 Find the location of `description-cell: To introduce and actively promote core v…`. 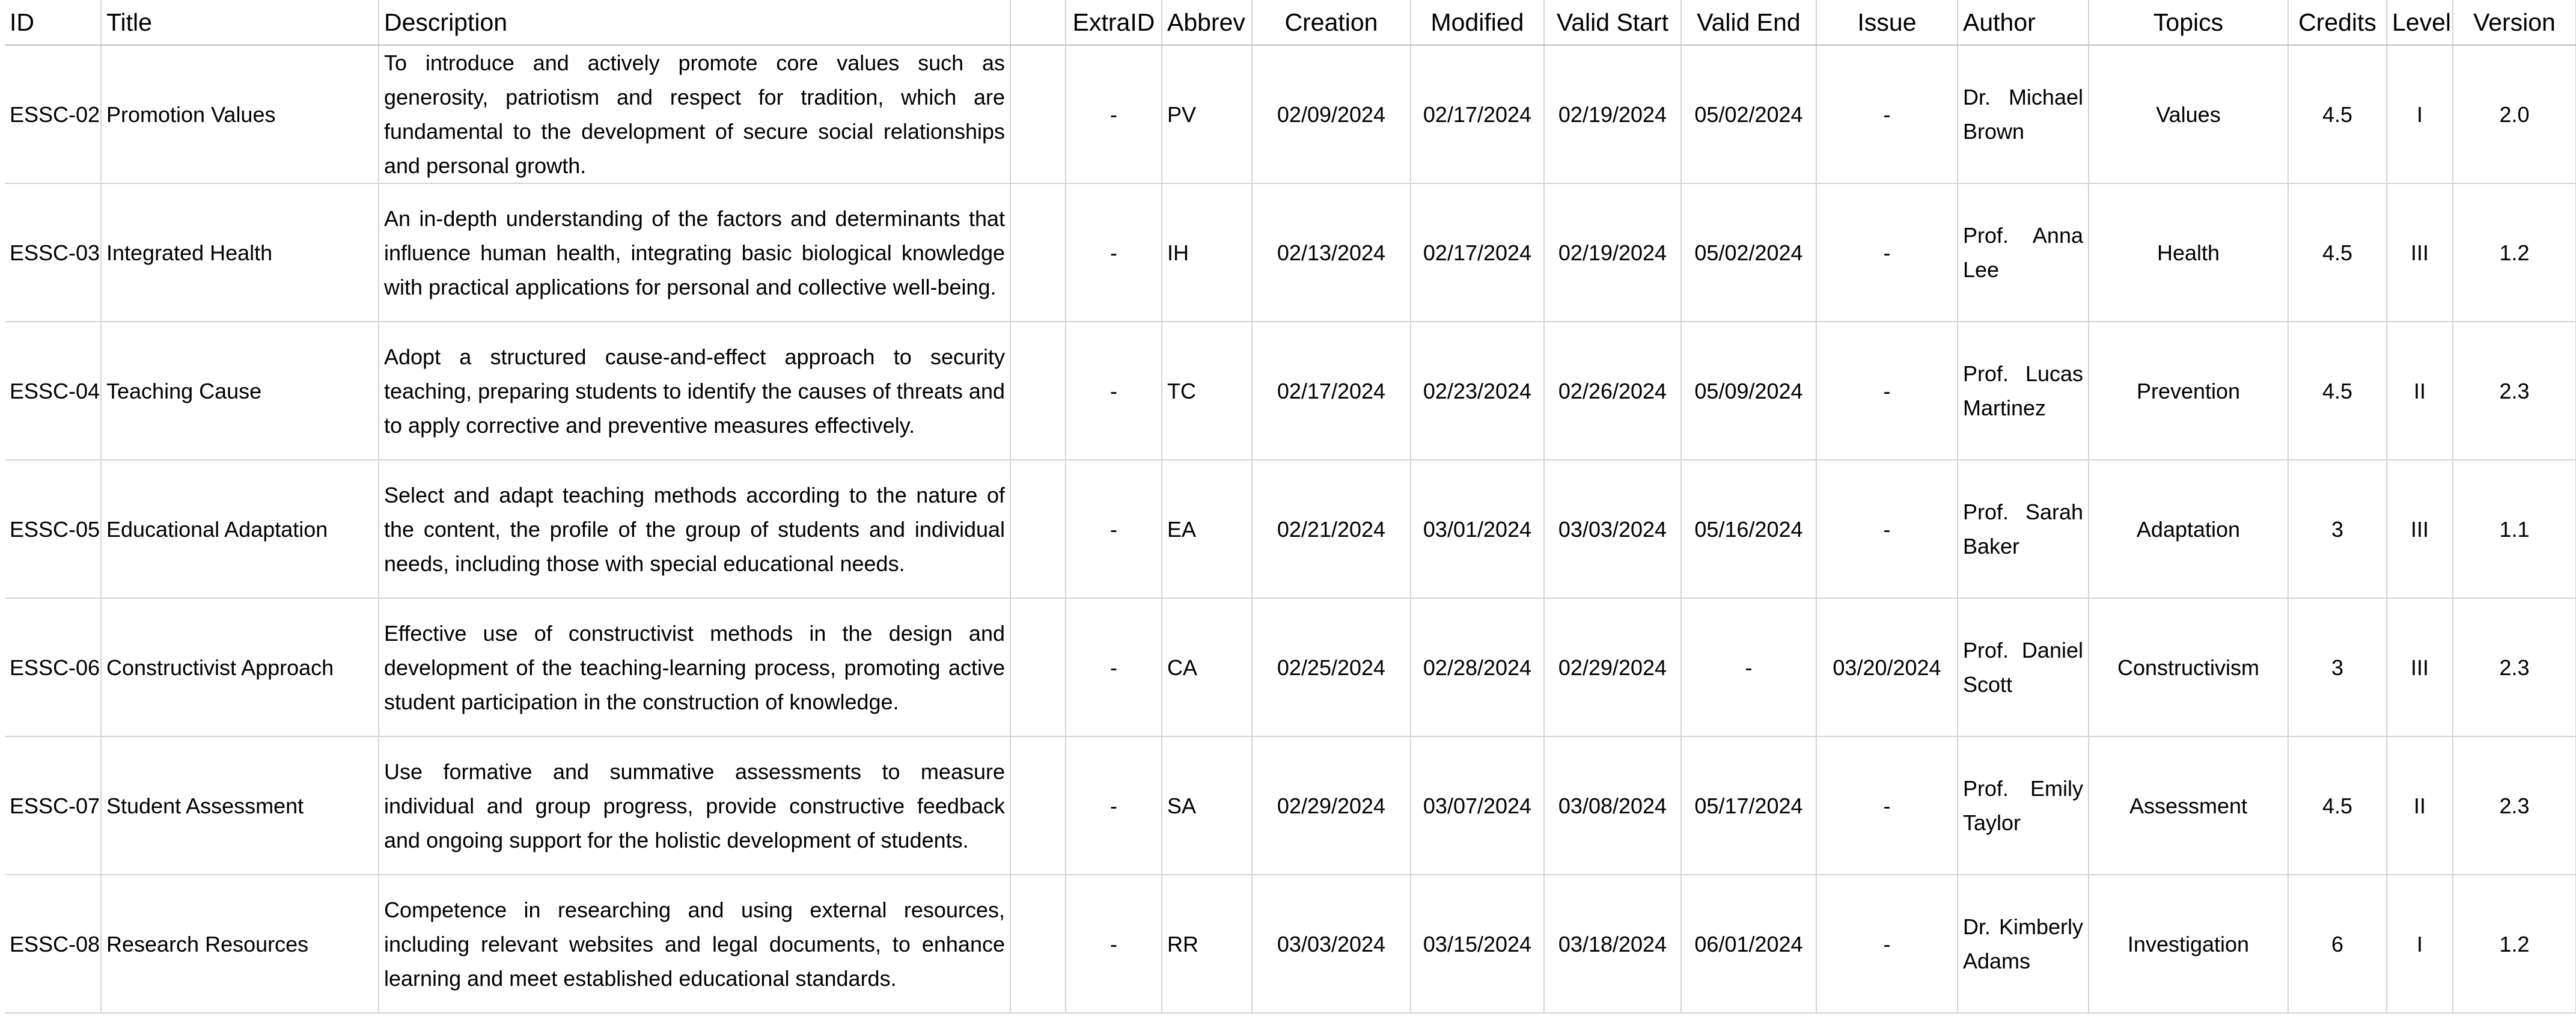

description-cell: To introduce and actively promote core v… is located at coordinates (695, 115).